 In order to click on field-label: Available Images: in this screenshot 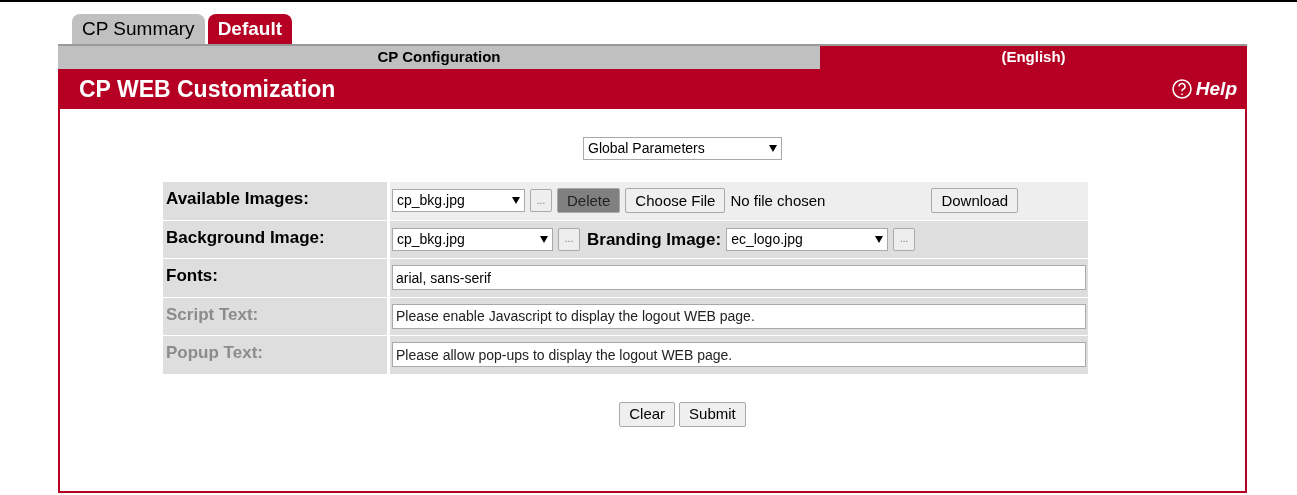, I will do `click(237, 198)`.